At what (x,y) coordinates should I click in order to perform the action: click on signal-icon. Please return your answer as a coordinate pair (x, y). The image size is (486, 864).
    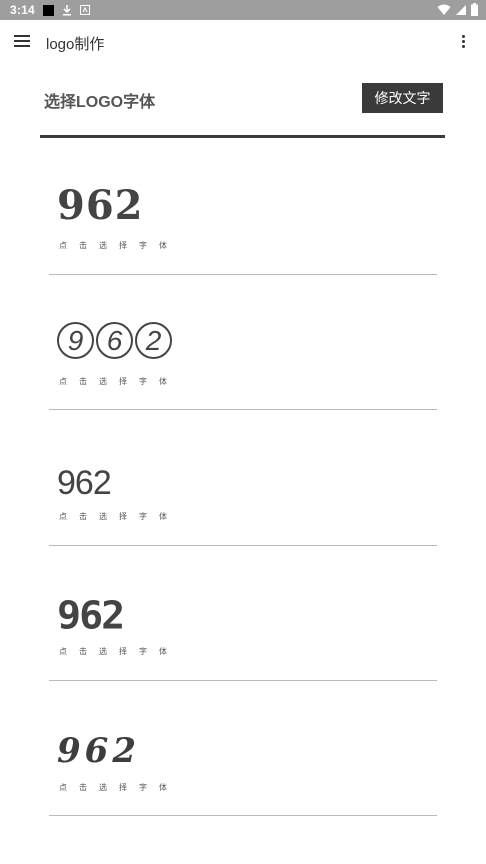
    Looking at the image, I should click on (461, 9).